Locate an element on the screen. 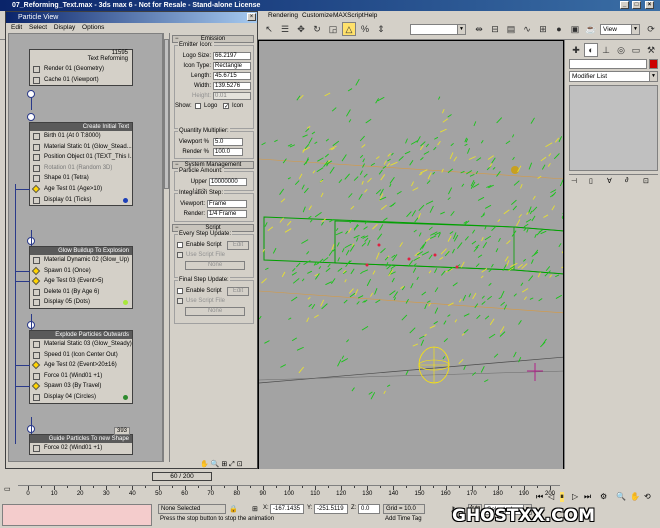 The width and height of the screenshot is (660, 528). schematic-view-icon: ⊞ is located at coordinates (543, 29).